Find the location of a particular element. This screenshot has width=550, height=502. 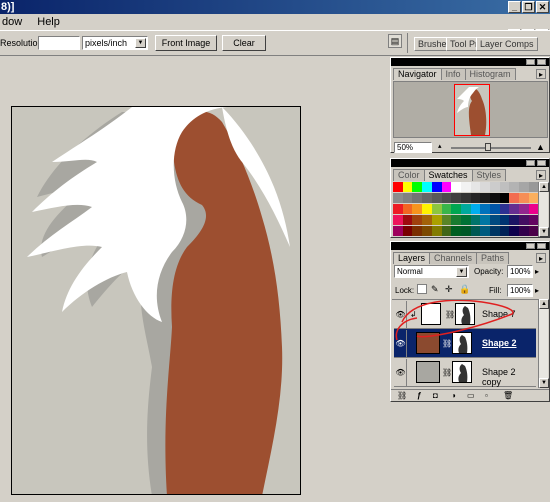

tab-paths: Paths is located at coordinates (493, 258).